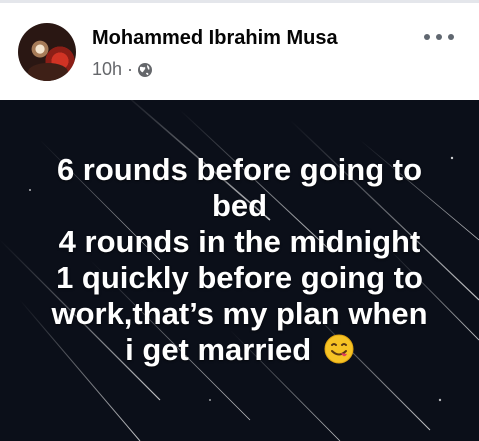 The width and height of the screenshot is (479, 441). I want to click on globe-icon, so click(145, 69).